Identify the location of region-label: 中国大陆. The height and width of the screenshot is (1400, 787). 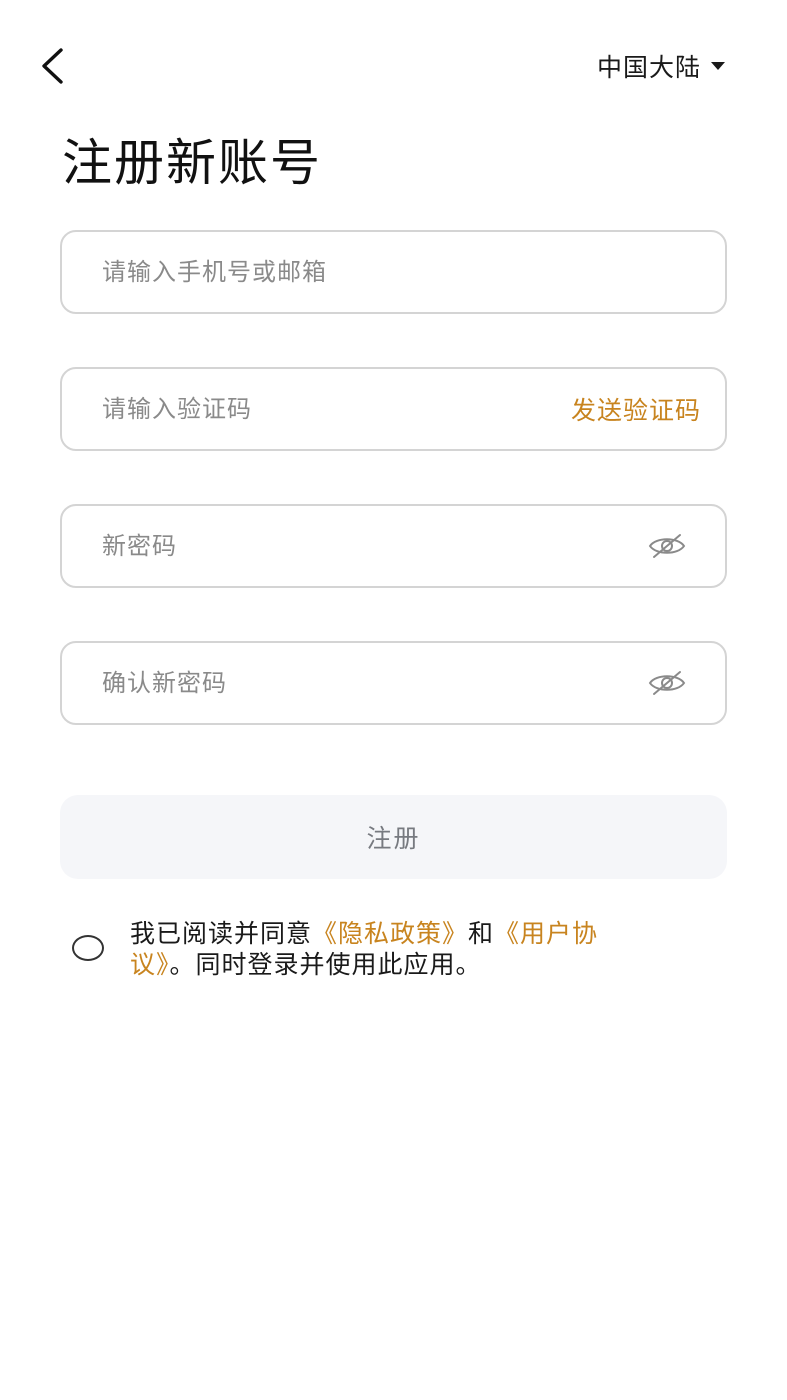
(648, 67).